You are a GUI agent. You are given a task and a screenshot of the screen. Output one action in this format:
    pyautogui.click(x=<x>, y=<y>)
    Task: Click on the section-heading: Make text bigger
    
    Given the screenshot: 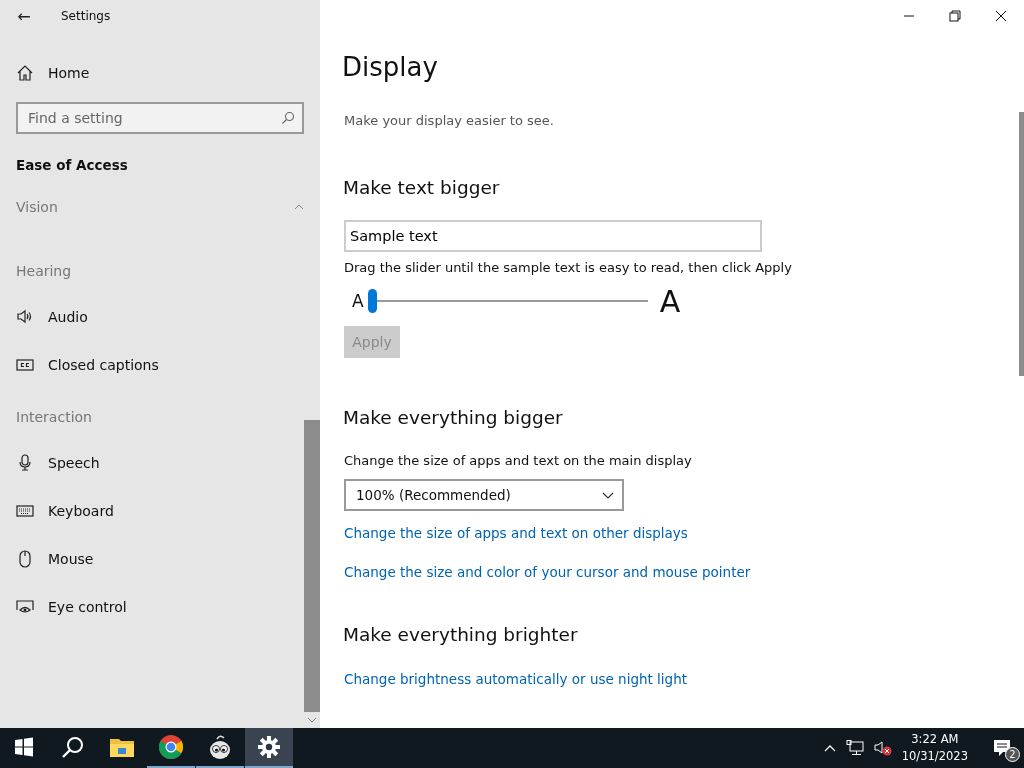 What is the action you would take?
    pyautogui.click(x=422, y=188)
    